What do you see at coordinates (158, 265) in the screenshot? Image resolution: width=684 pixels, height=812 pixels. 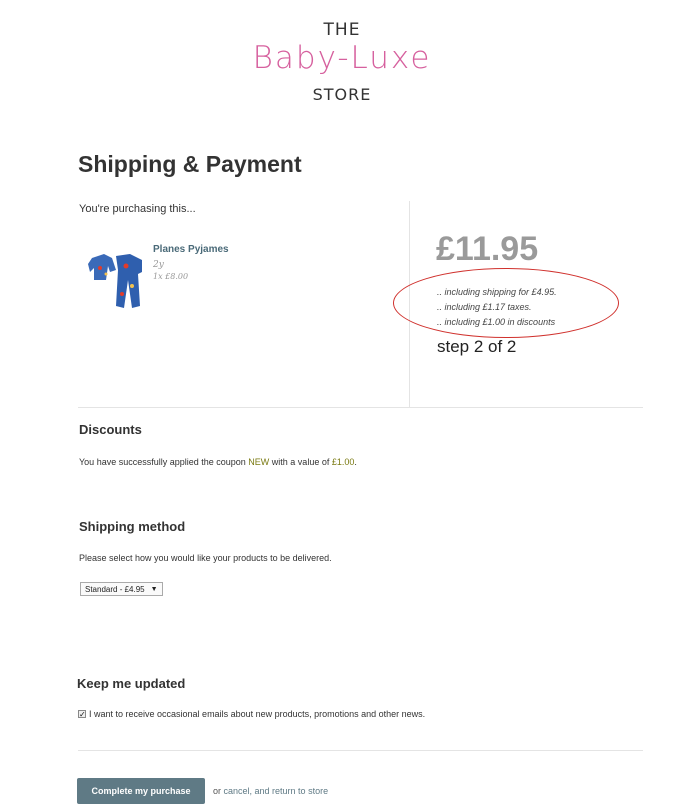 I see `product-size: 2y` at bounding box center [158, 265].